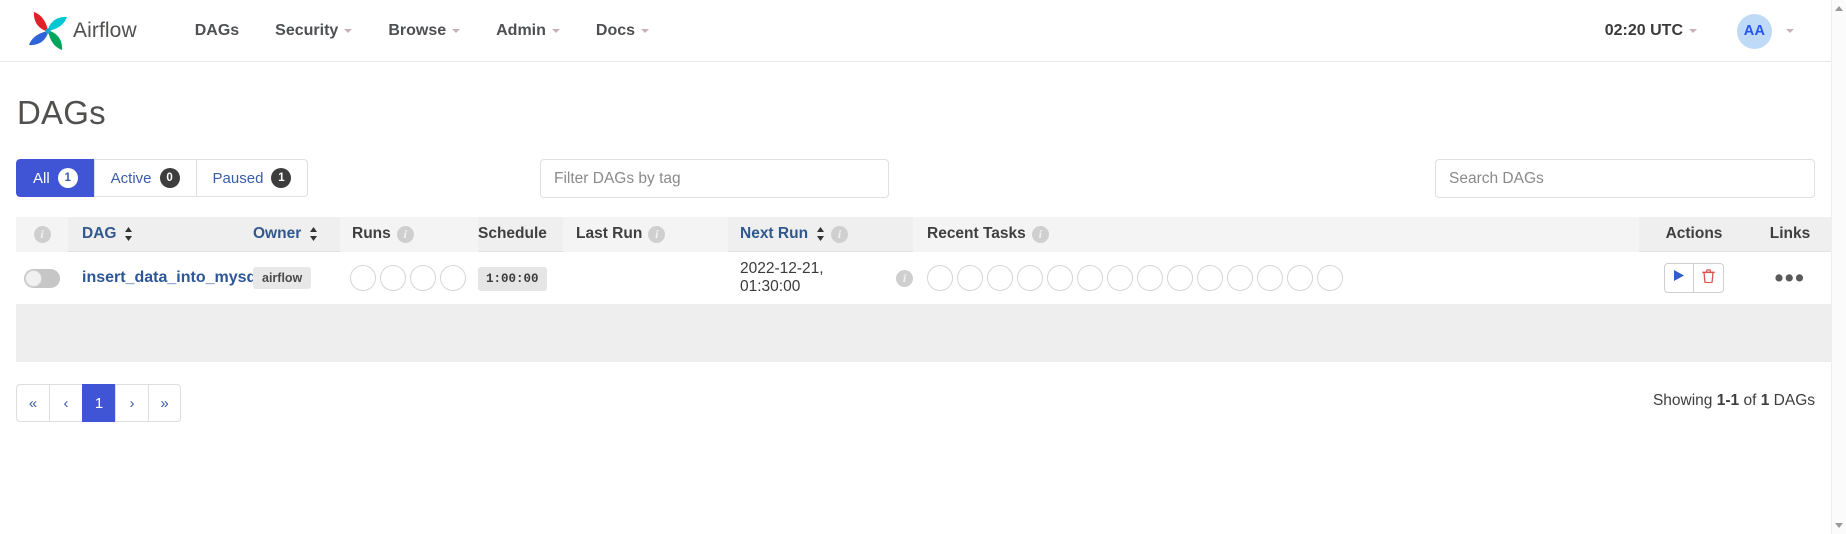 The width and height of the screenshot is (1846, 534). Describe the element at coordinates (164, 403) in the screenshot. I see `pagination-last: »` at that location.